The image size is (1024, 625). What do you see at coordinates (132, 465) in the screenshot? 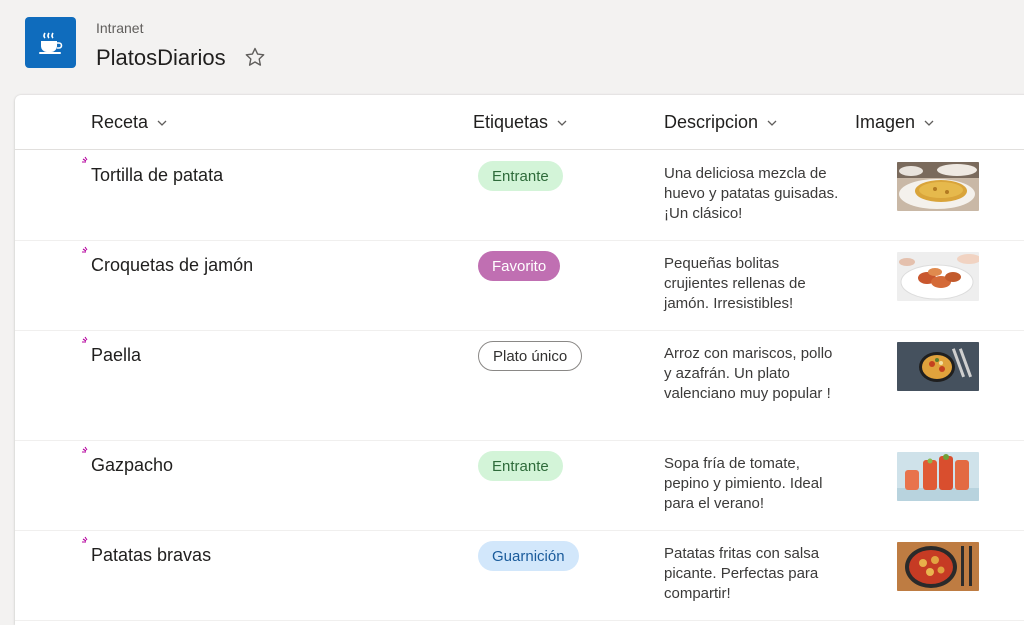
I see `recipe-name: Gazpacho` at bounding box center [132, 465].